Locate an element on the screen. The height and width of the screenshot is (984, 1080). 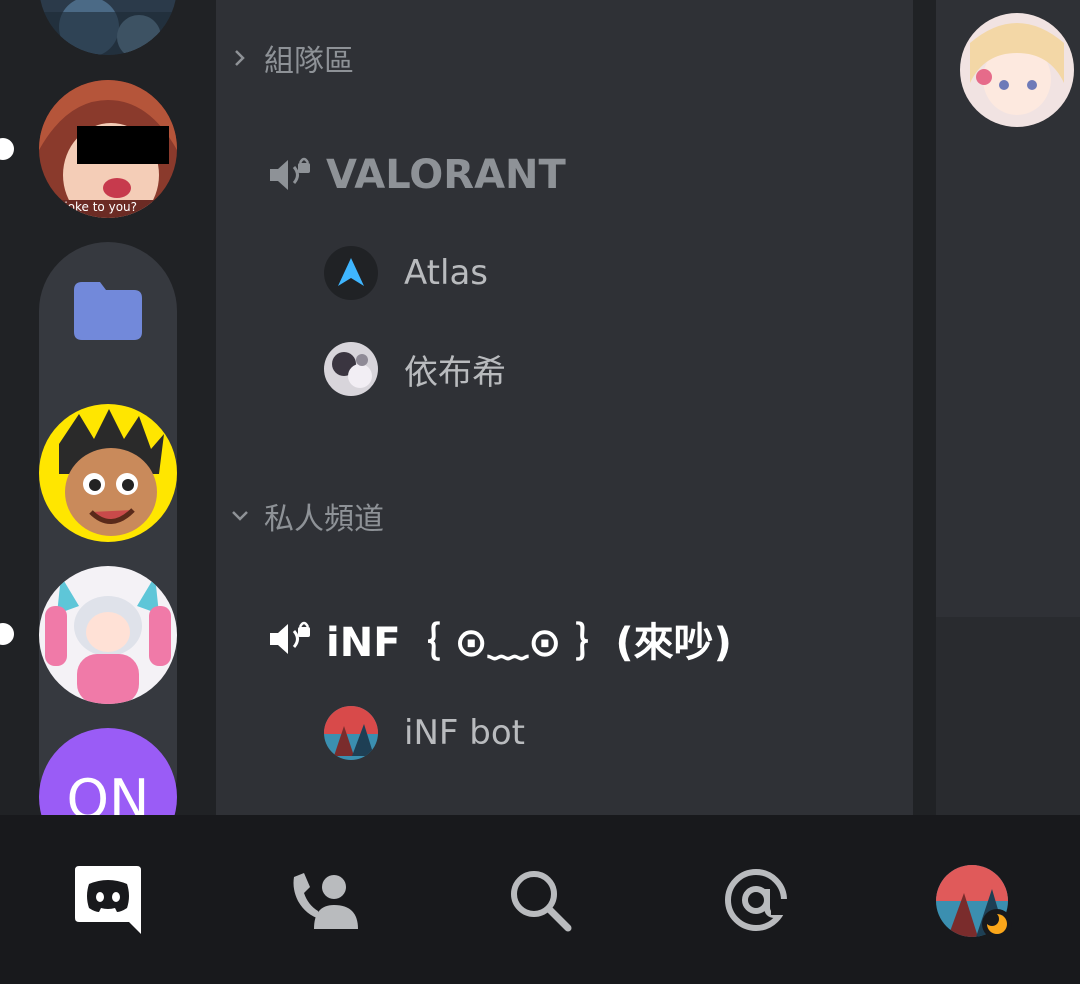
voice-member: Atlas is located at coordinates (406, 273).